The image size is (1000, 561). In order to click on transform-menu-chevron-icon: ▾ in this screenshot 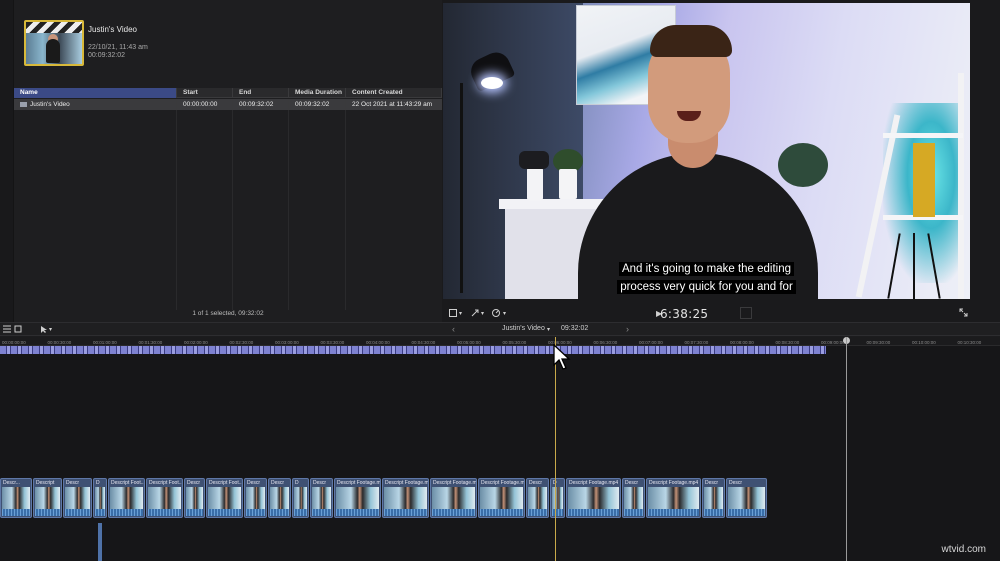, I will do `click(460, 313)`.